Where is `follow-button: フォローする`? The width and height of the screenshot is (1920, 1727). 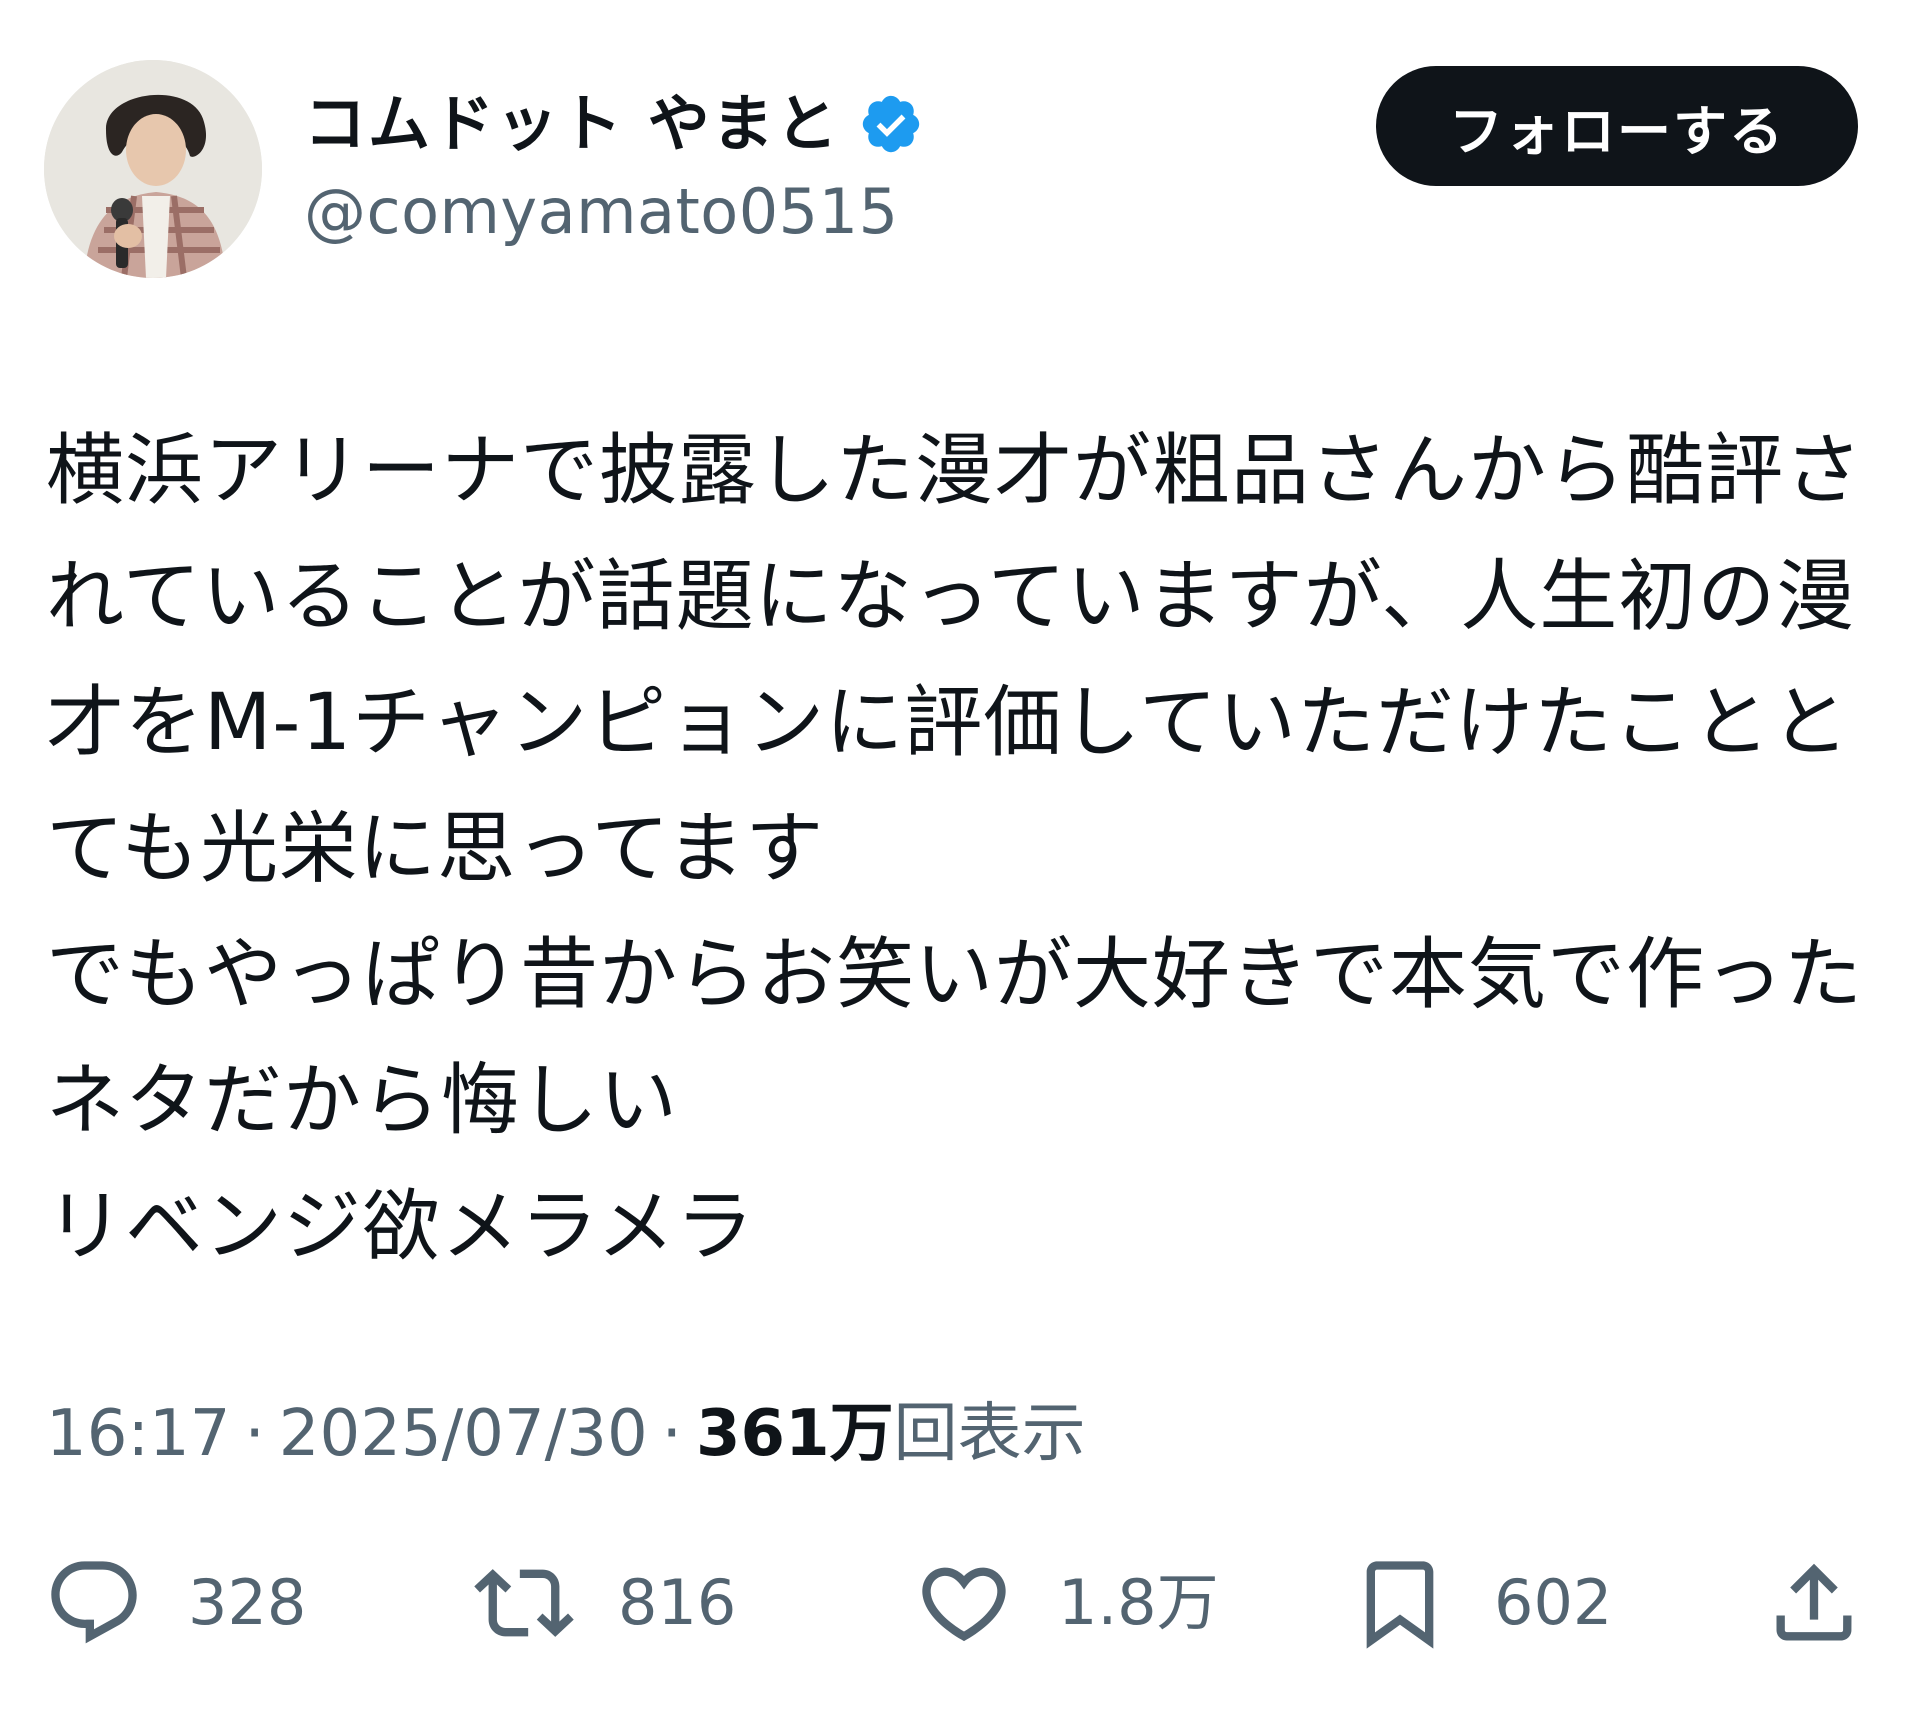
follow-button: フォローする is located at coordinates (1617, 126).